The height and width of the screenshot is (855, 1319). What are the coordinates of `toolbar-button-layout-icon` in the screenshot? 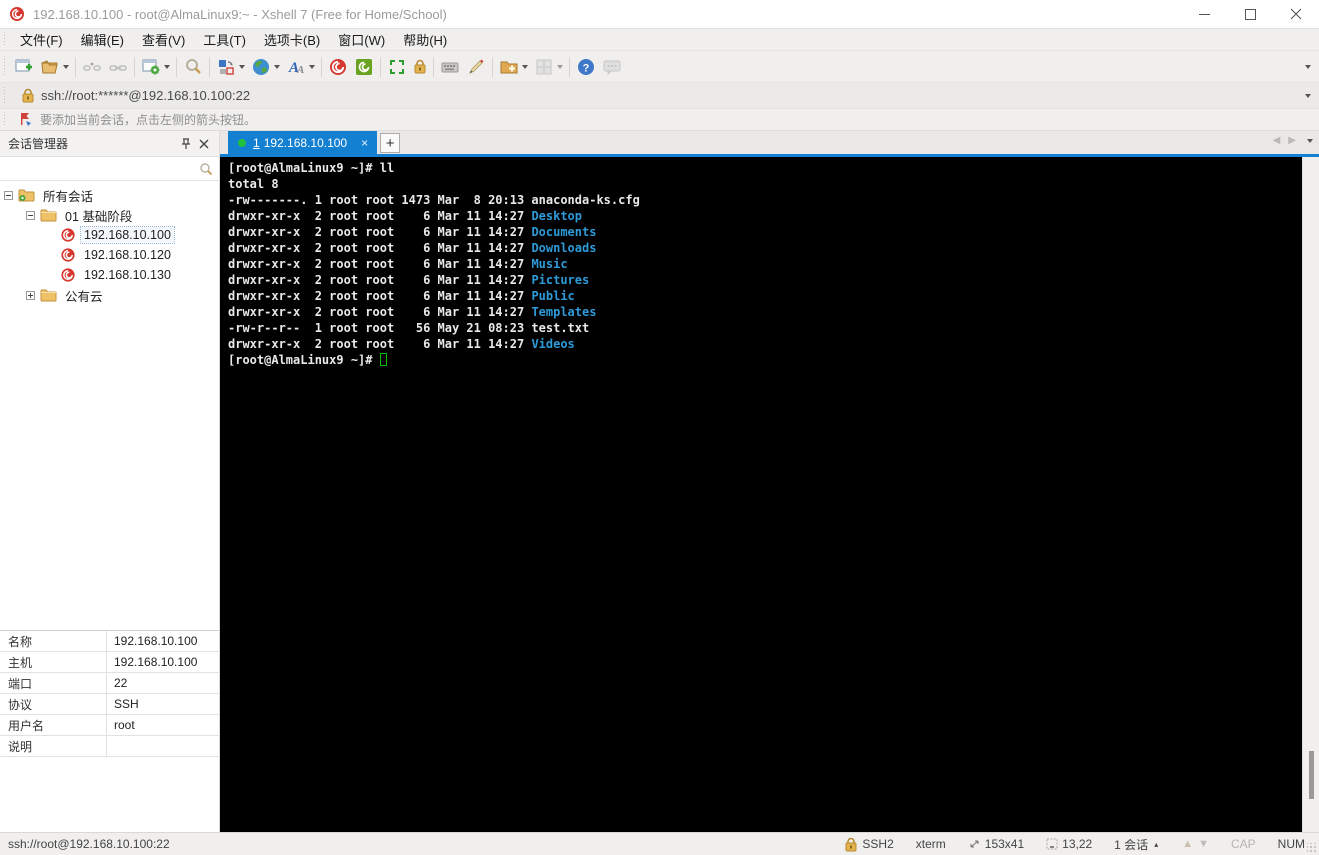 It's located at (230, 67).